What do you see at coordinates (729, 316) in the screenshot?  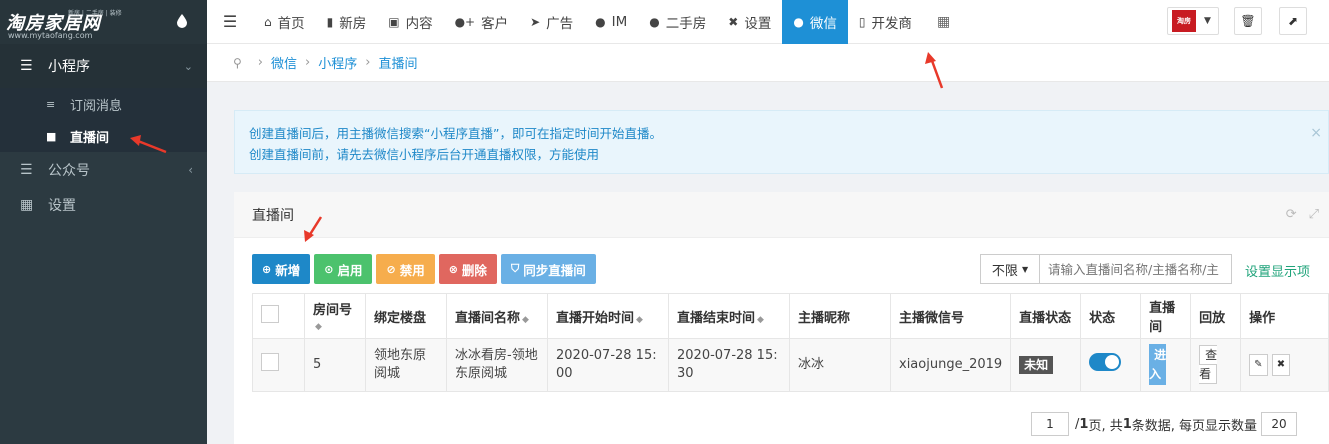 I see `column-header: 直播结束时间 ◆` at bounding box center [729, 316].